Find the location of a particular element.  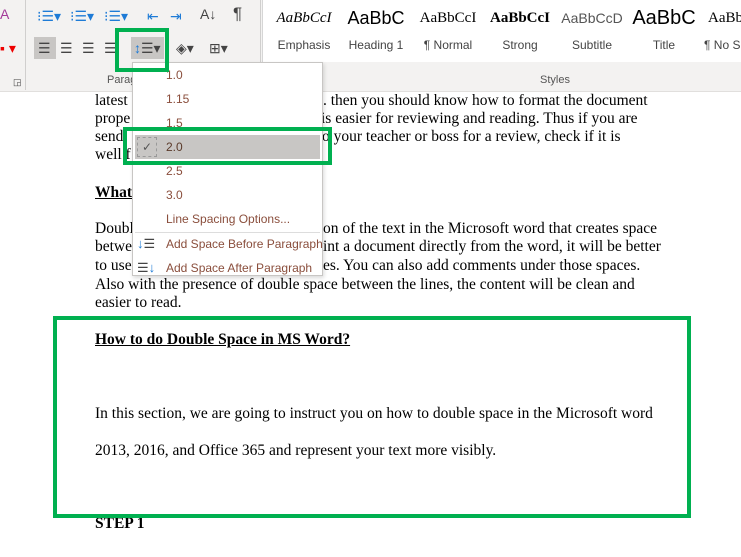

style-emphasis: AaBbCcI Emphasis is located at coordinates (304, 31).